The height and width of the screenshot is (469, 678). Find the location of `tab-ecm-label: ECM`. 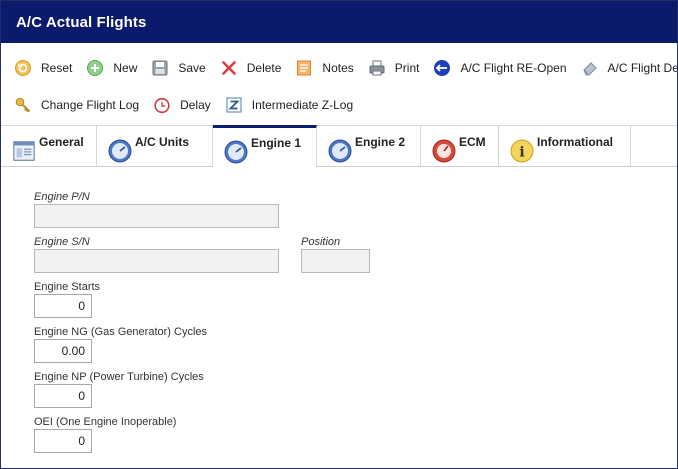

tab-ecm-label: ECM is located at coordinates (472, 141).